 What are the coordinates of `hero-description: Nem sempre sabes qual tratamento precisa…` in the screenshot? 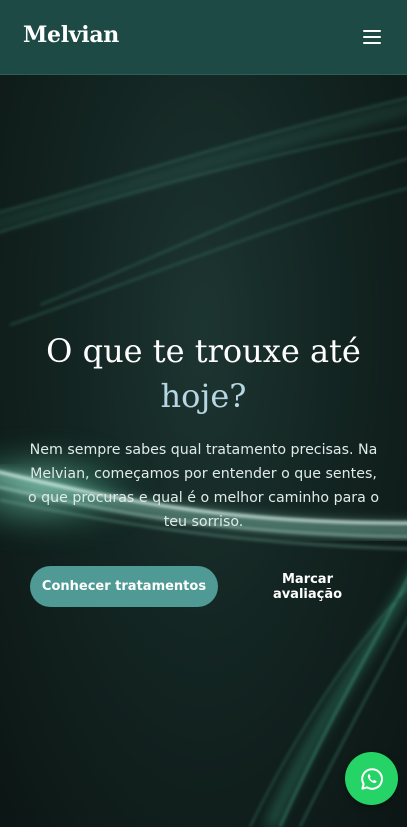 It's located at (203, 486).